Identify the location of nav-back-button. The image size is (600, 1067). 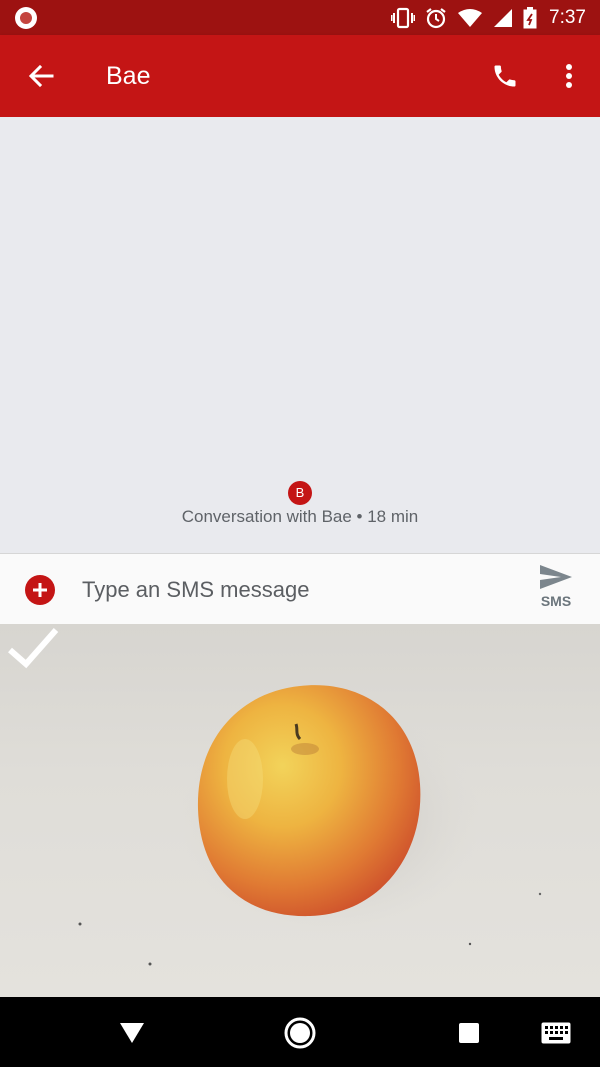
(132, 1033).